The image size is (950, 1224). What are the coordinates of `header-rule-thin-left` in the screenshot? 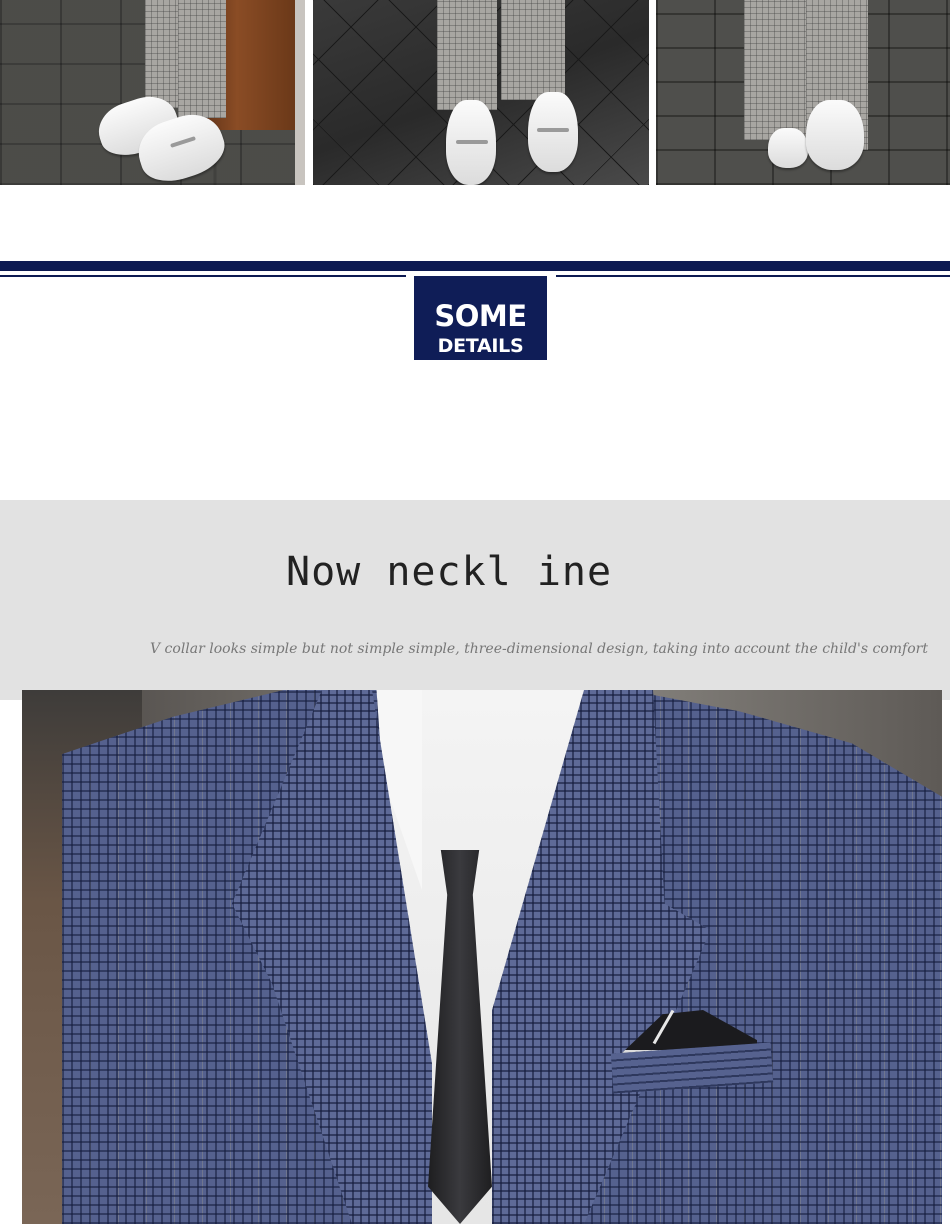 It's located at (203, 276).